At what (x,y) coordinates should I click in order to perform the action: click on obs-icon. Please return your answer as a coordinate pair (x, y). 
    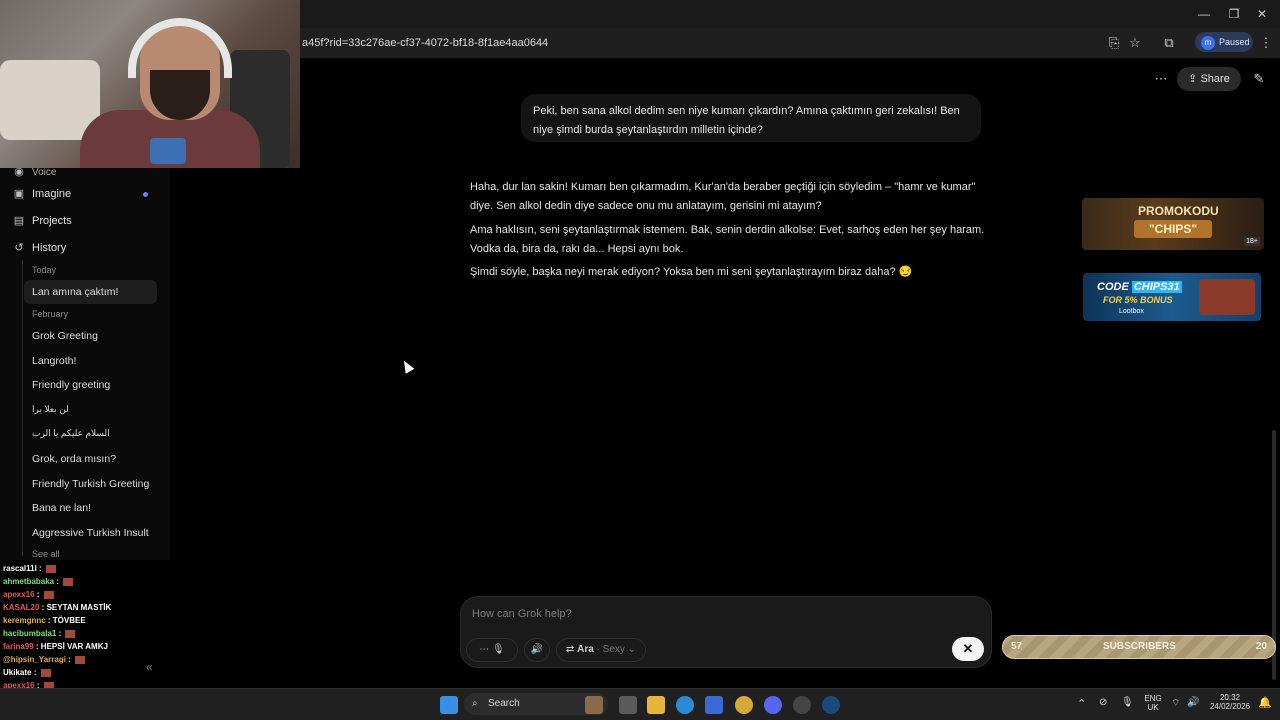
    Looking at the image, I should click on (802, 705).